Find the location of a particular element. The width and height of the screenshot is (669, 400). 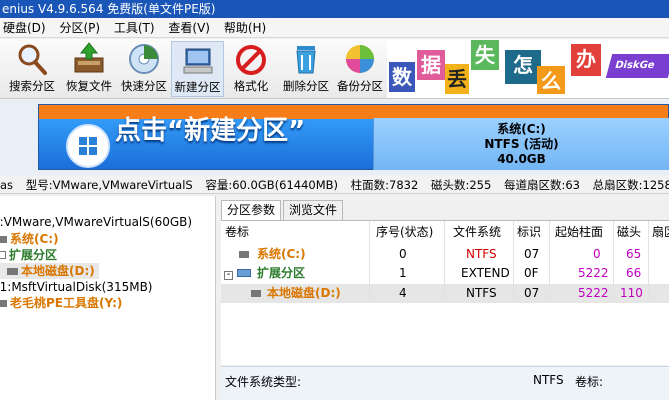

menu-tools: 工具(T) is located at coordinates (136, 28).